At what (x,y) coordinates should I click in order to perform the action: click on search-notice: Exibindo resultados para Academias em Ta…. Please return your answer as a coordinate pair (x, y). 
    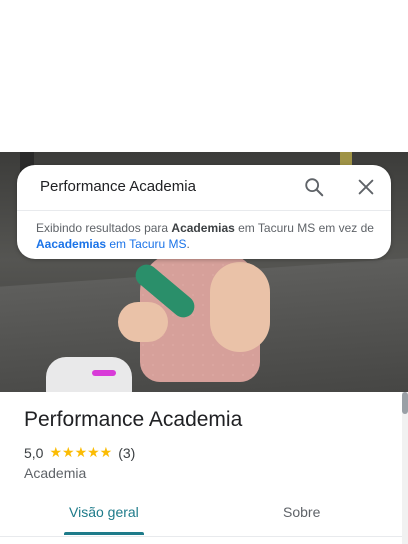
    Looking at the image, I should click on (206, 236).